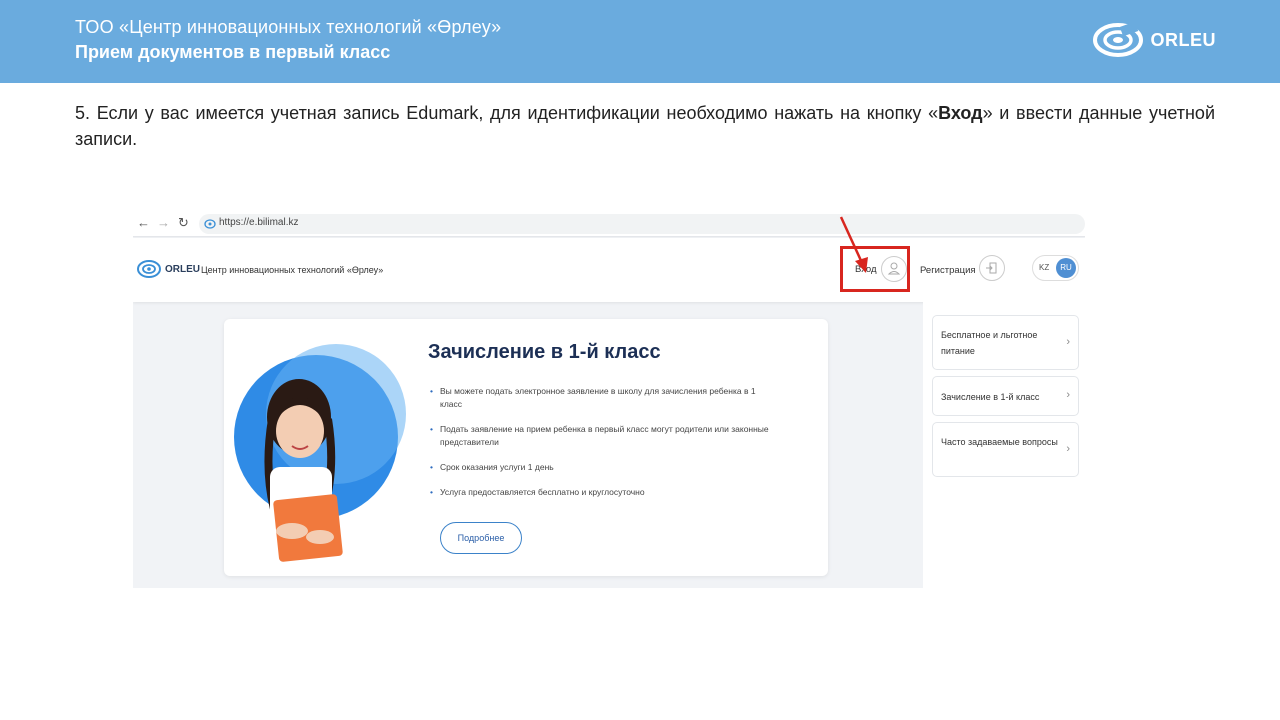 The width and height of the screenshot is (1280, 720). Describe the element at coordinates (1066, 268) in the screenshot. I see `lang-ru: RU` at that location.